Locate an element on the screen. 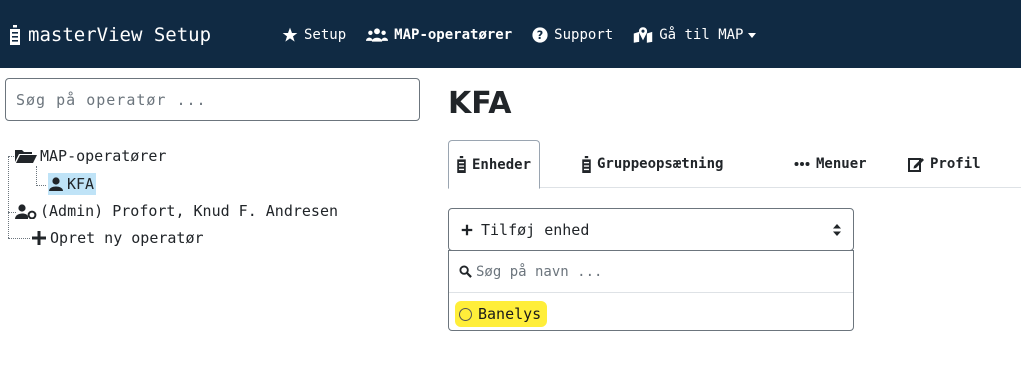 Image resolution: width=1021 pixels, height=376 pixels. user-icon is located at coordinates (56, 184).